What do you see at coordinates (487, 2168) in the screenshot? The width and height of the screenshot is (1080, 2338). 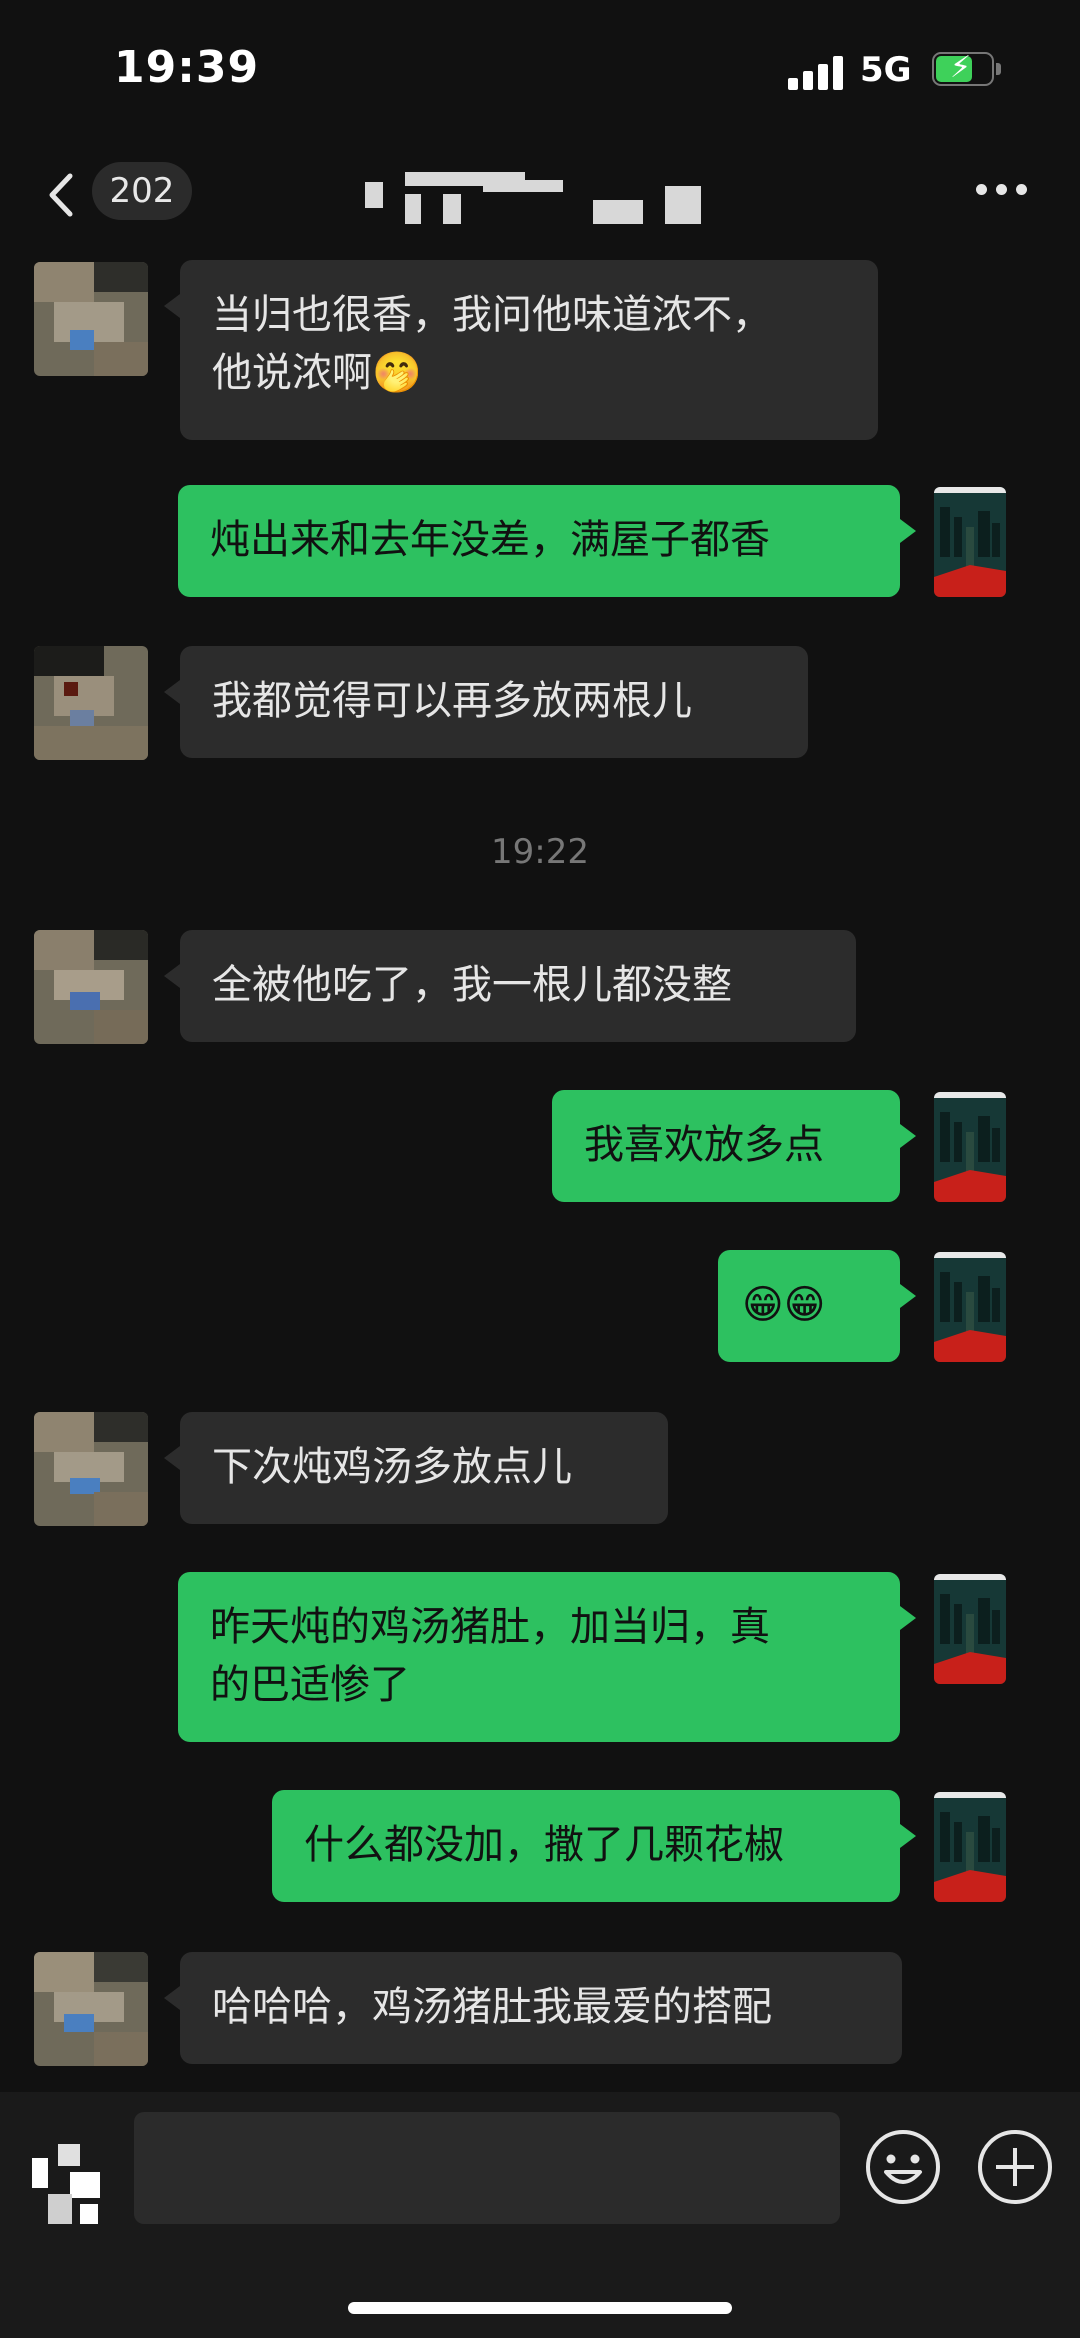 I see `message-input` at bounding box center [487, 2168].